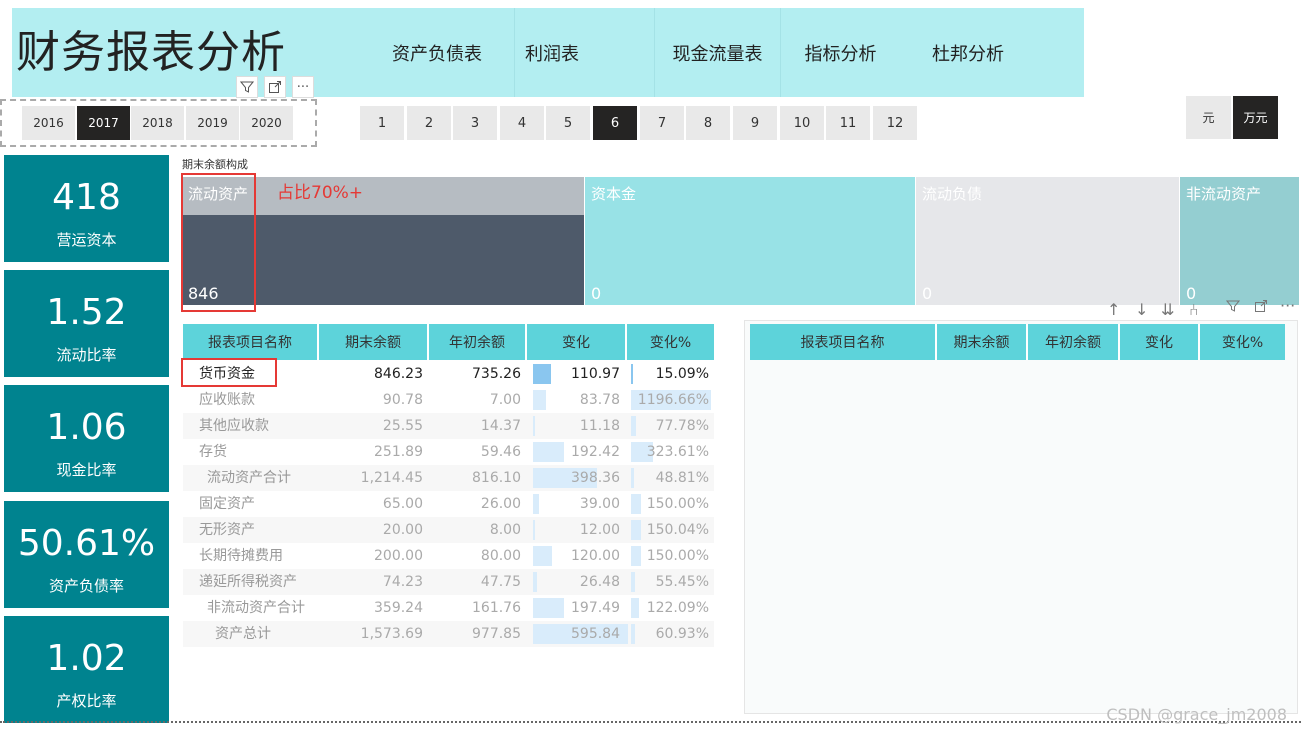 The width and height of the screenshot is (1301, 735). Describe the element at coordinates (755, 123) in the screenshot. I see `month-button-9: 9` at that location.